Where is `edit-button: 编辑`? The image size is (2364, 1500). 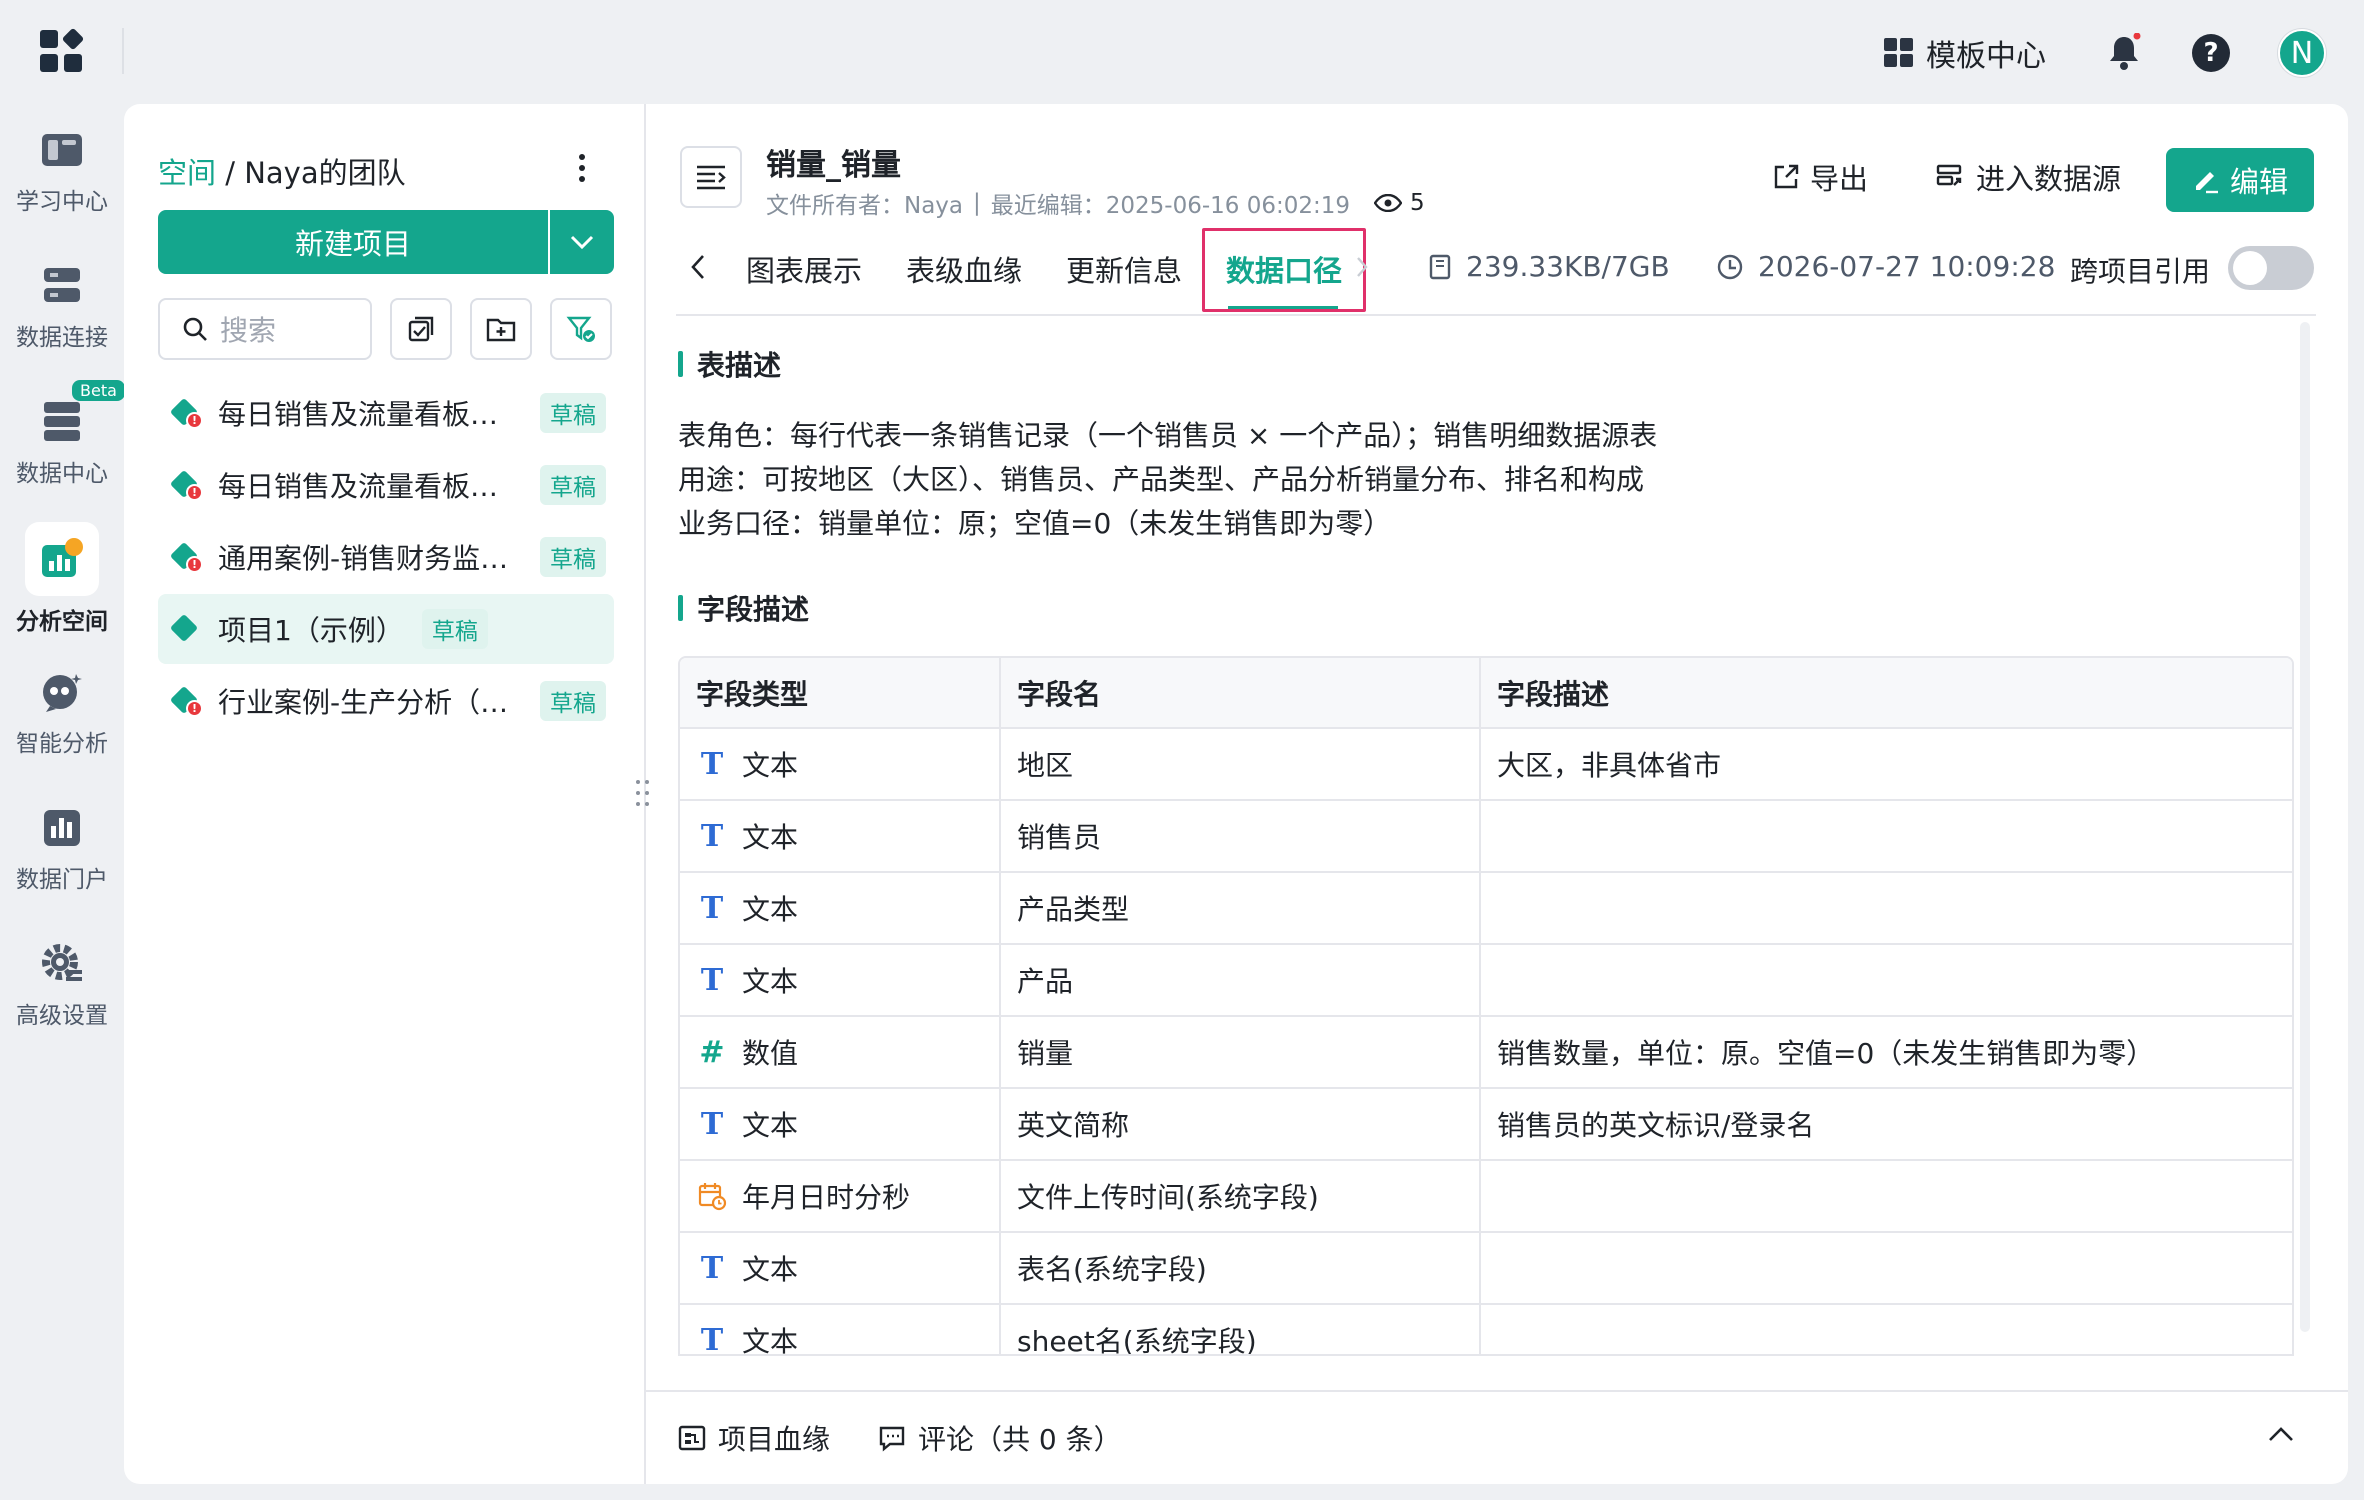
edit-button: 编辑 is located at coordinates (2240, 180).